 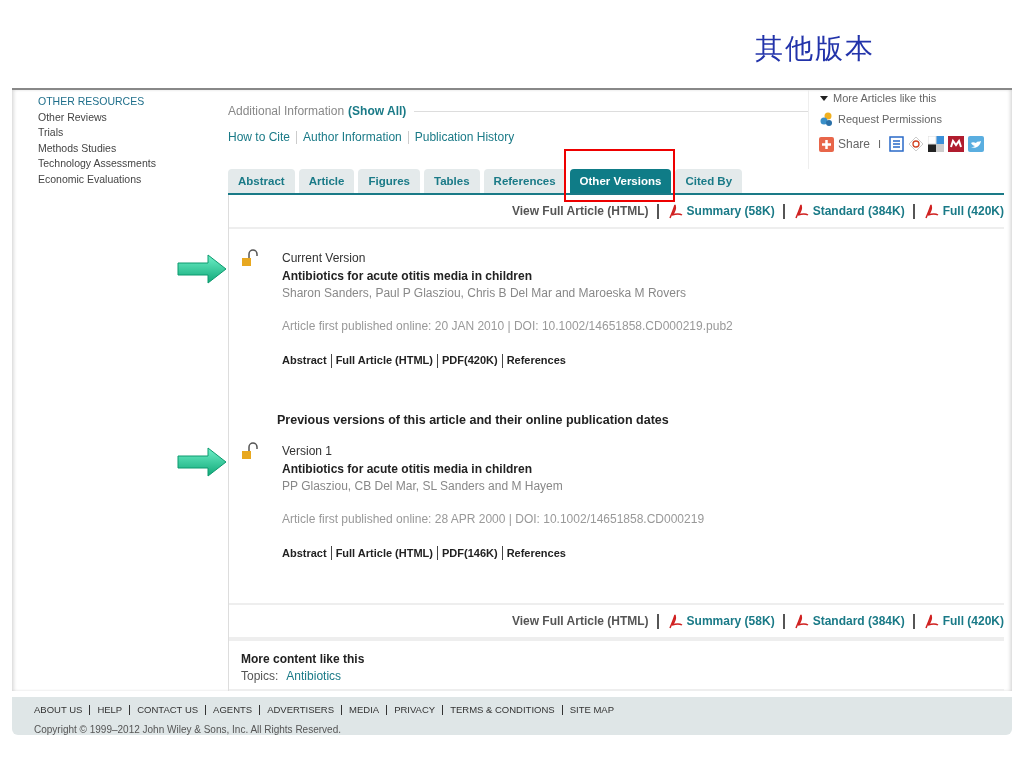 I want to click on tab: Figures, so click(x=389, y=181).